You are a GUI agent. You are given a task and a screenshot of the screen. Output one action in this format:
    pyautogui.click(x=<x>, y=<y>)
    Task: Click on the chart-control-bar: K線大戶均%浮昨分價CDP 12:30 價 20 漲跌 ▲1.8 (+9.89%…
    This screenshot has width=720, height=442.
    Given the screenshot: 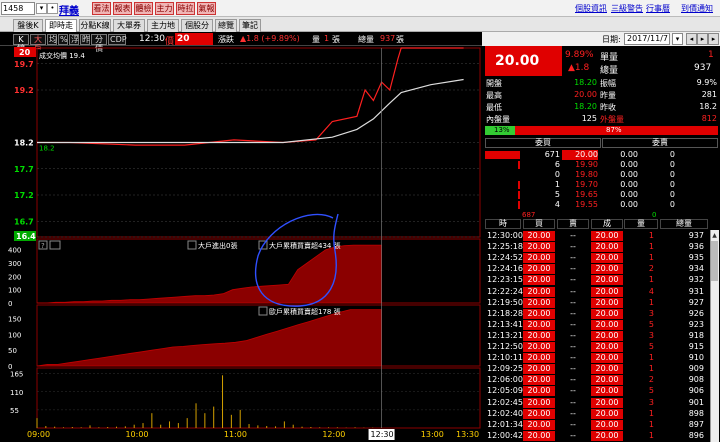 What is the action you would take?
    pyautogui.click(x=241, y=42)
    